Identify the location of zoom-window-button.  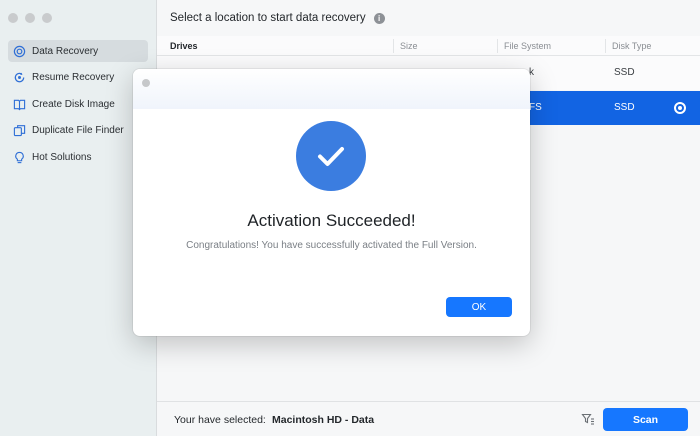
(47, 18).